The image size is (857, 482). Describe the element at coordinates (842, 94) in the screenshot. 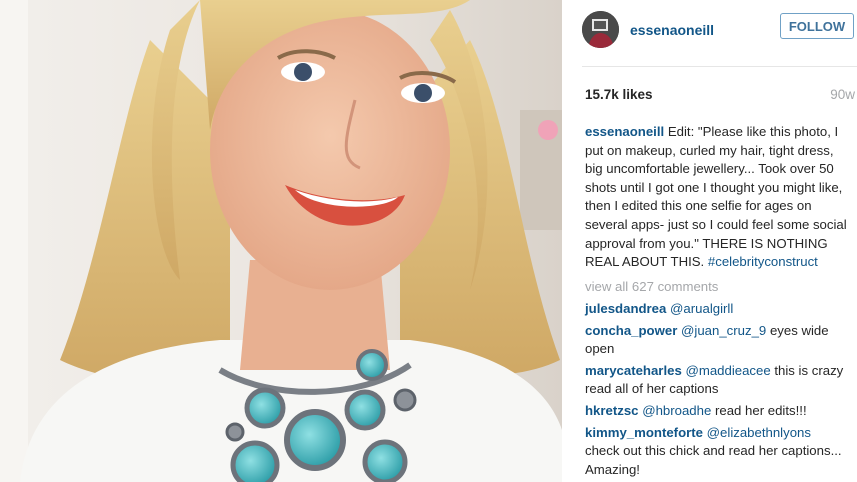

I see `post-time: 90w` at that location.